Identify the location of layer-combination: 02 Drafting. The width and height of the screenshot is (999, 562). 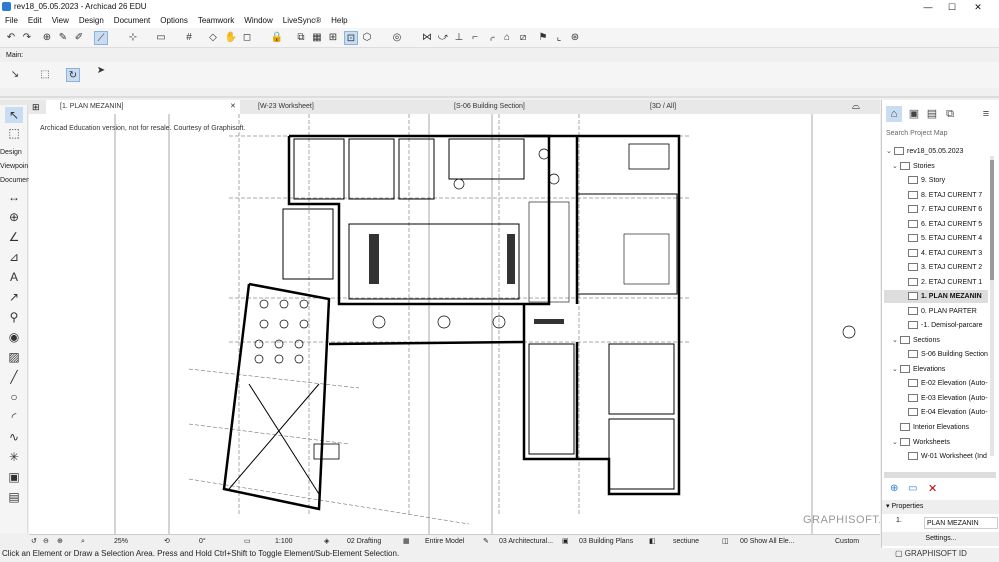
(364, 542).